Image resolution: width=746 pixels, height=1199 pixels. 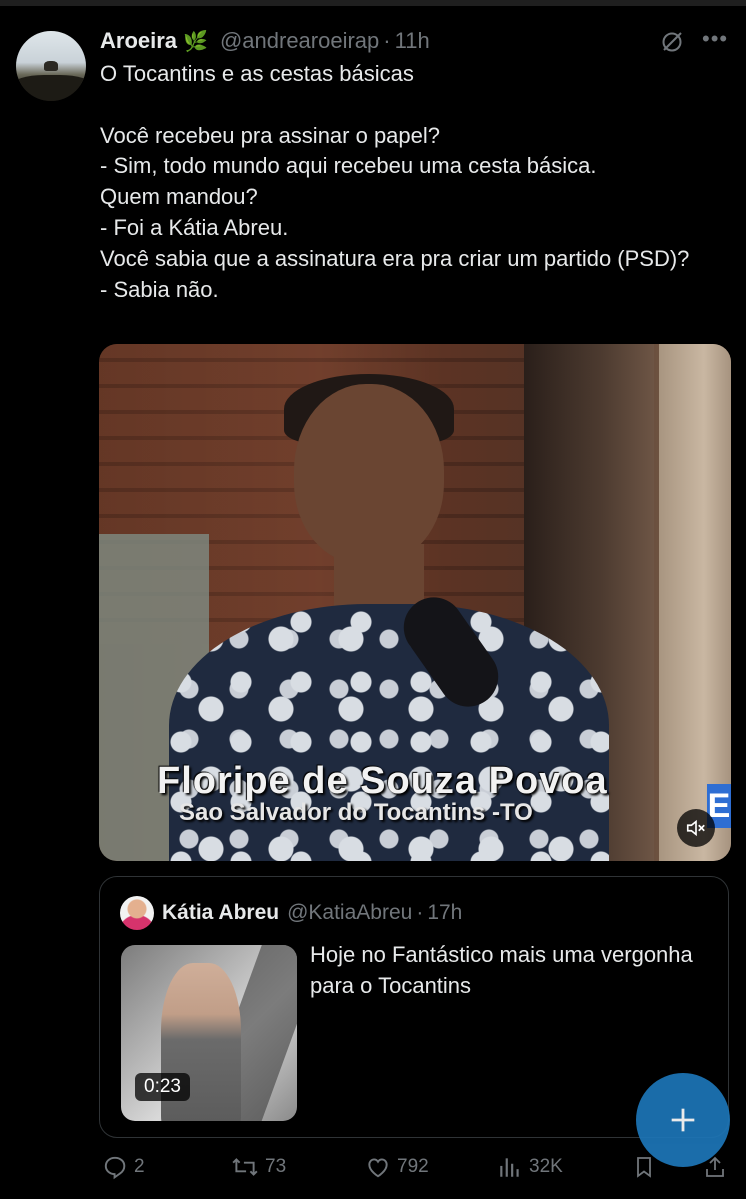 I want to click on like-button: 792, so click(x=397, y=1167).